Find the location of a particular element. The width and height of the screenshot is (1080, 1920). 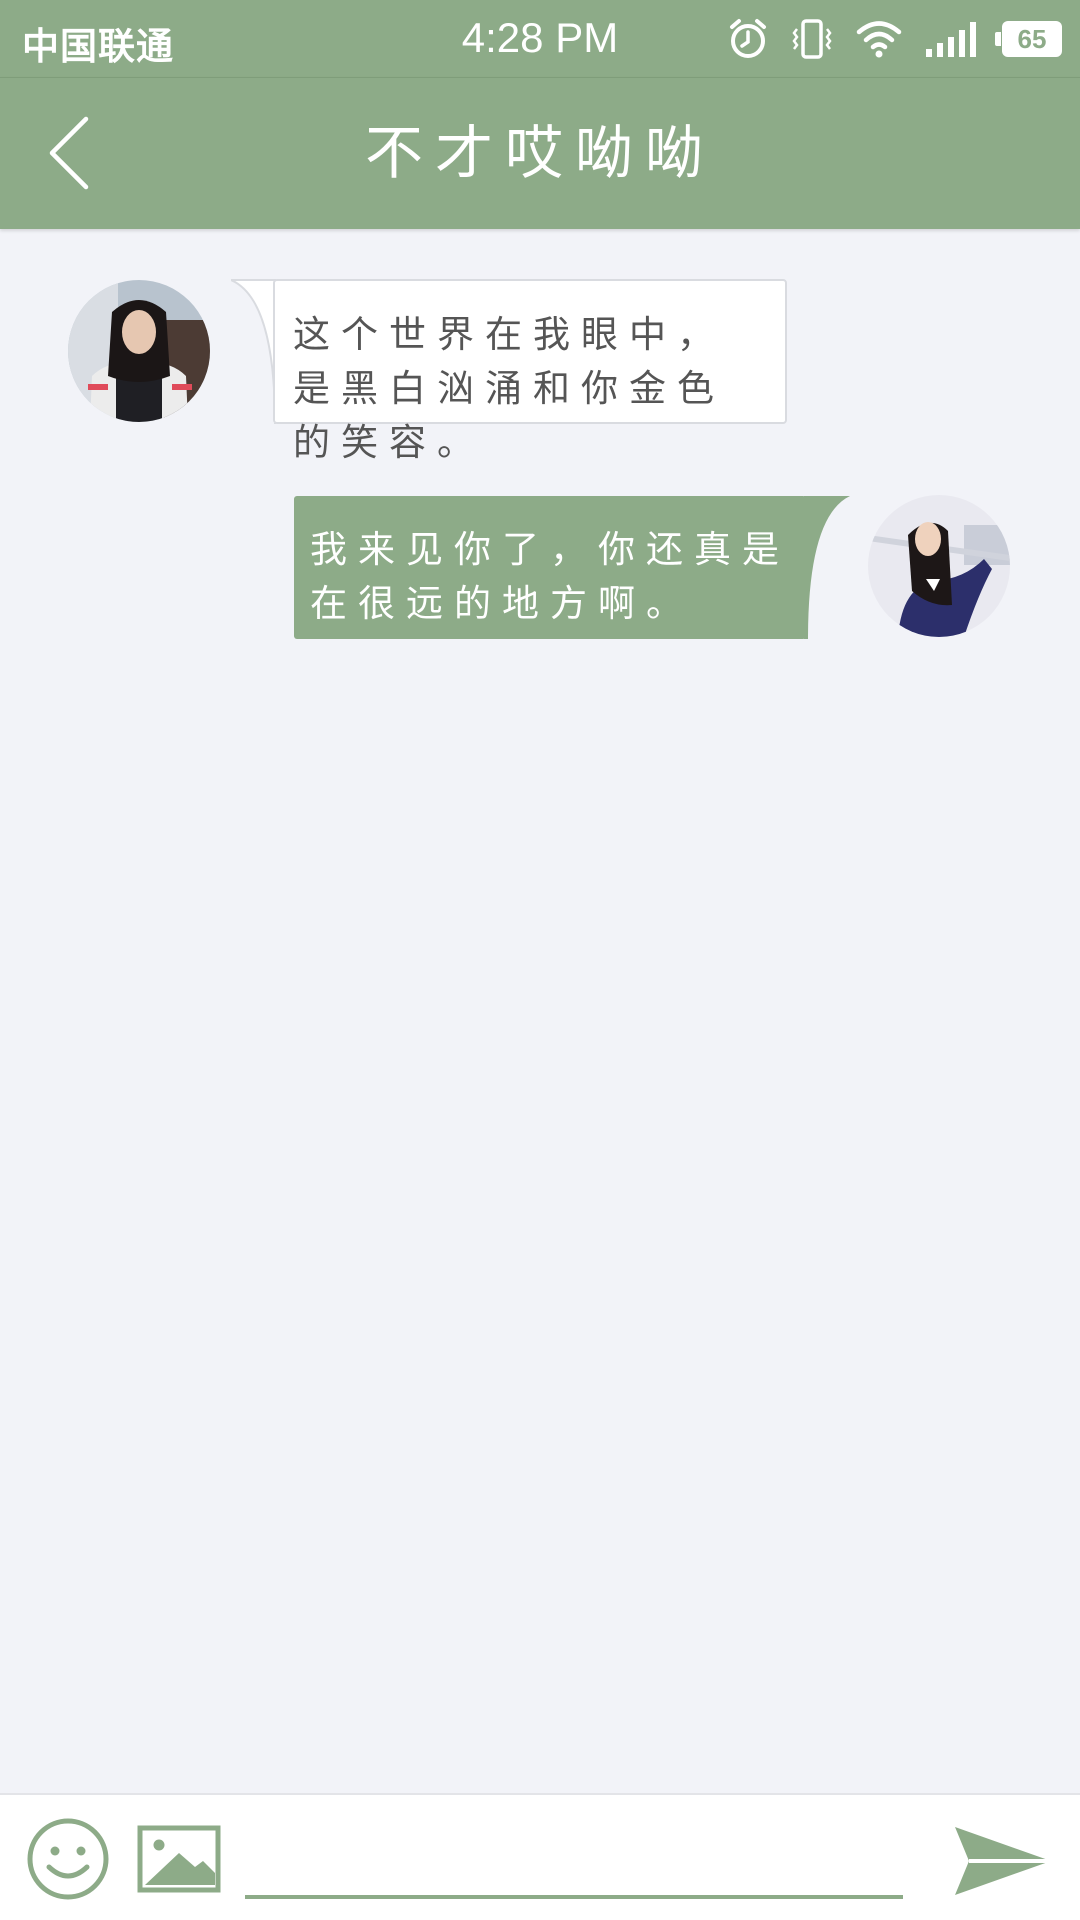

status-icons: 65 is located at coordinates (895, 39).